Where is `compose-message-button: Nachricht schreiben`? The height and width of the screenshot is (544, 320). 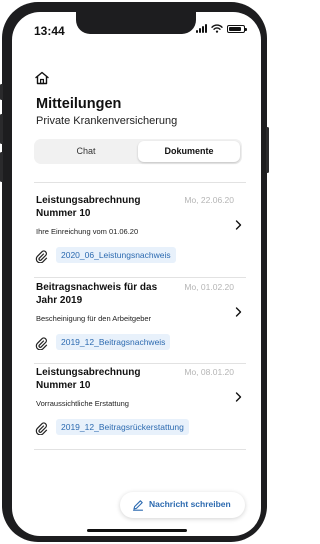 compose-message-button: Nachricht schreiben is located at coordinates (182, 505).